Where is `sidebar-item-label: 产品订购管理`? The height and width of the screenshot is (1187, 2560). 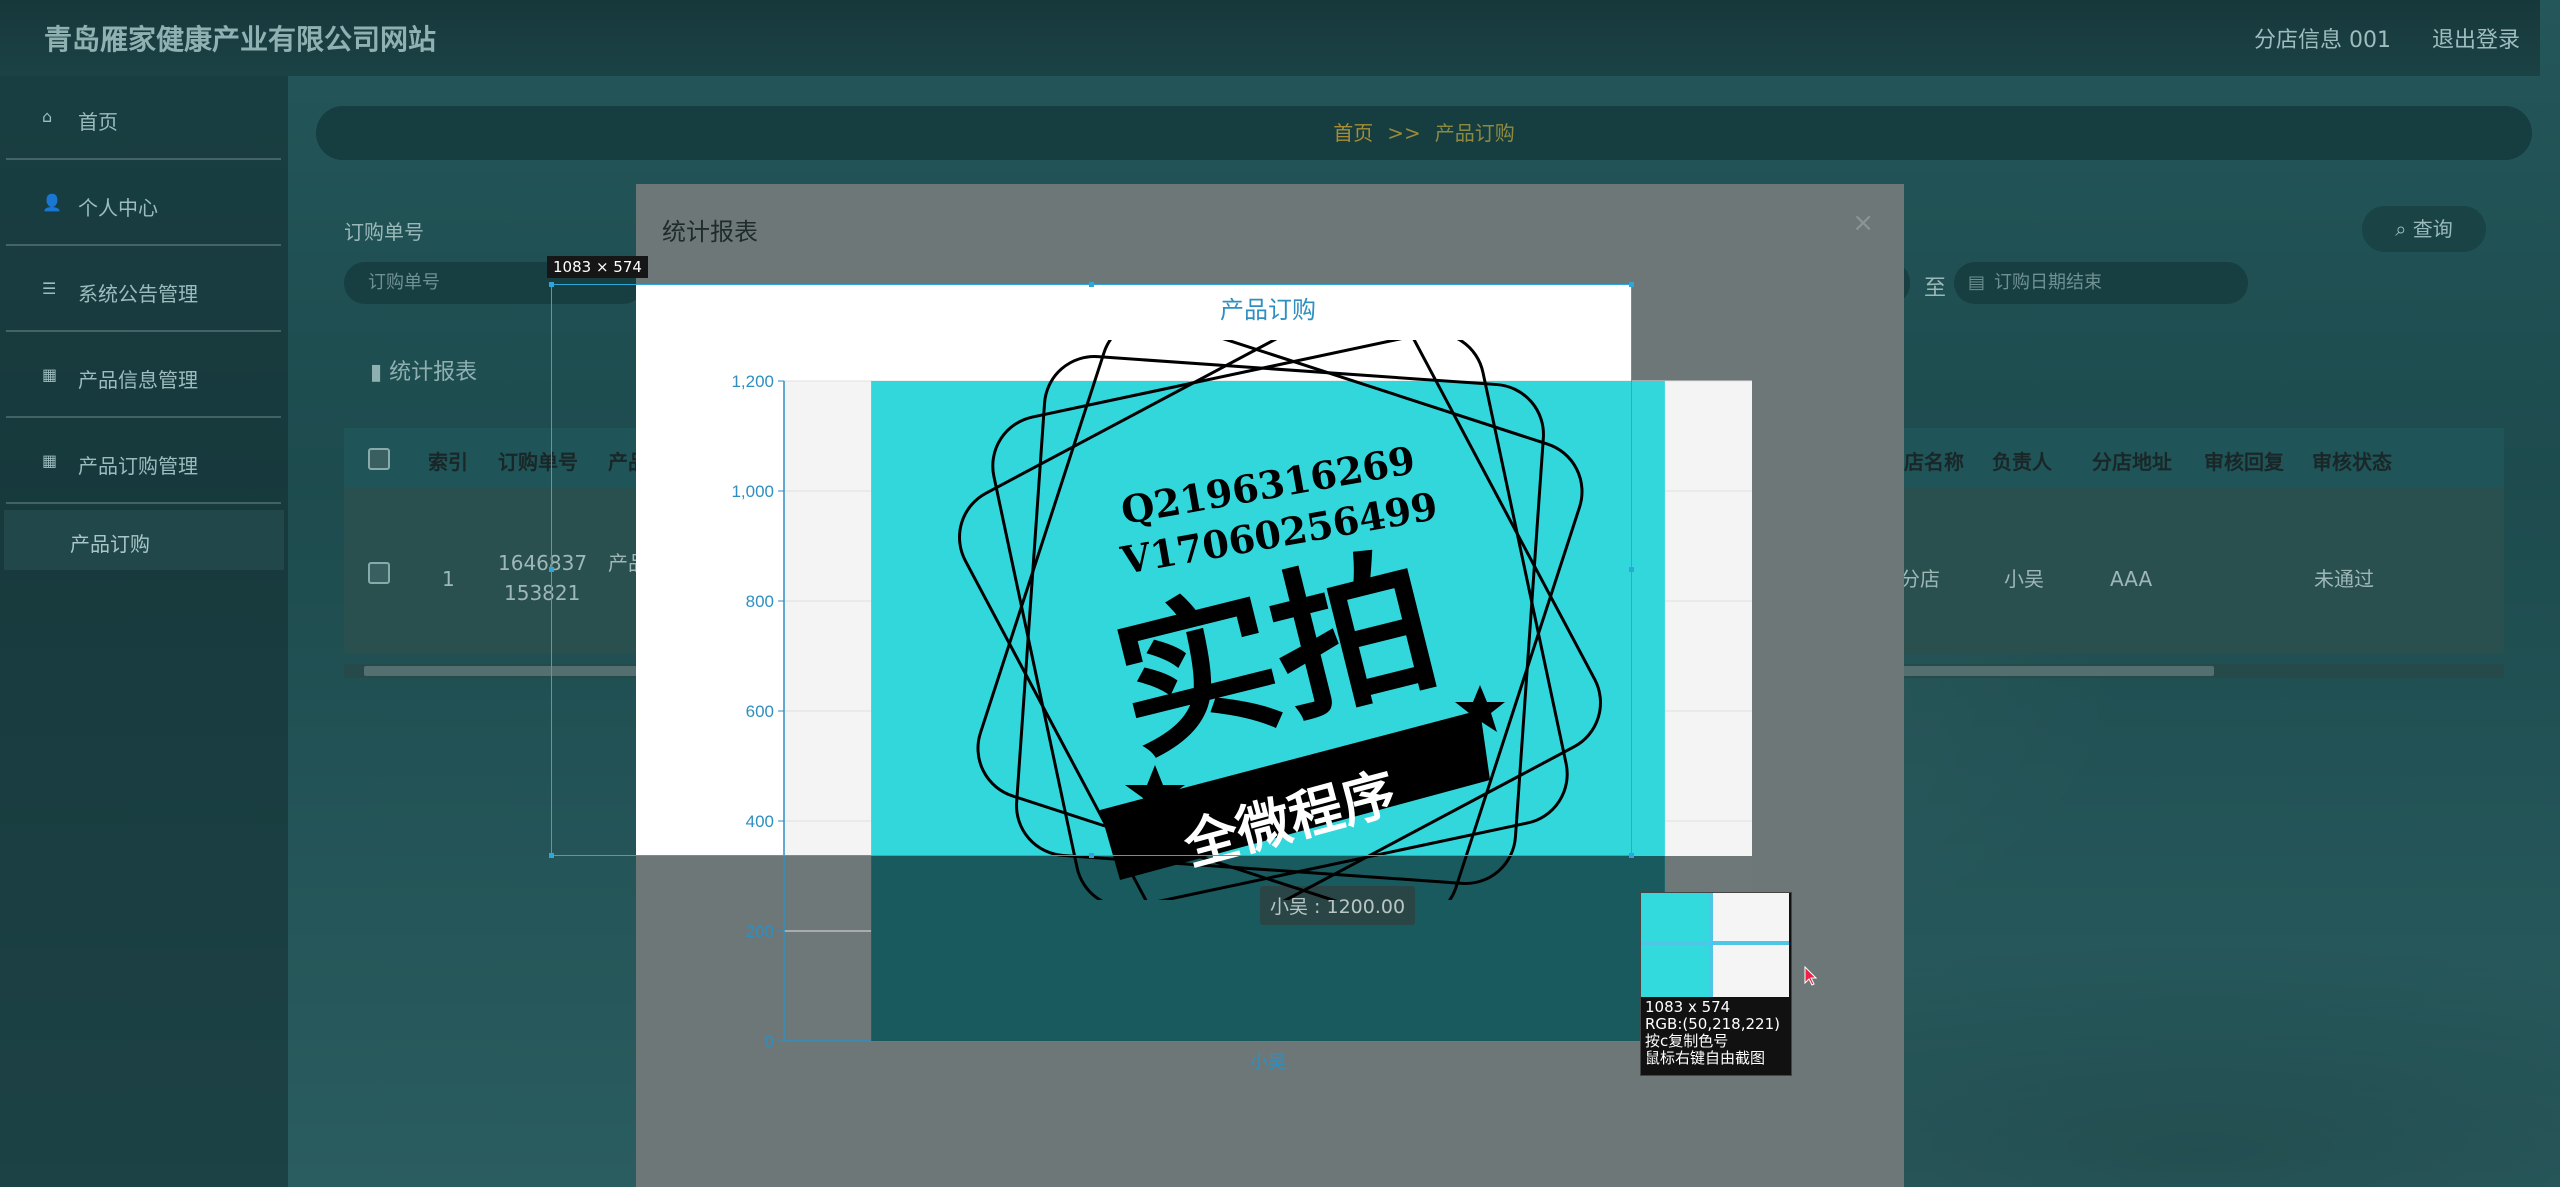
sidebar-item-label: 产品订购管理 is located at coordinates (138, 466).